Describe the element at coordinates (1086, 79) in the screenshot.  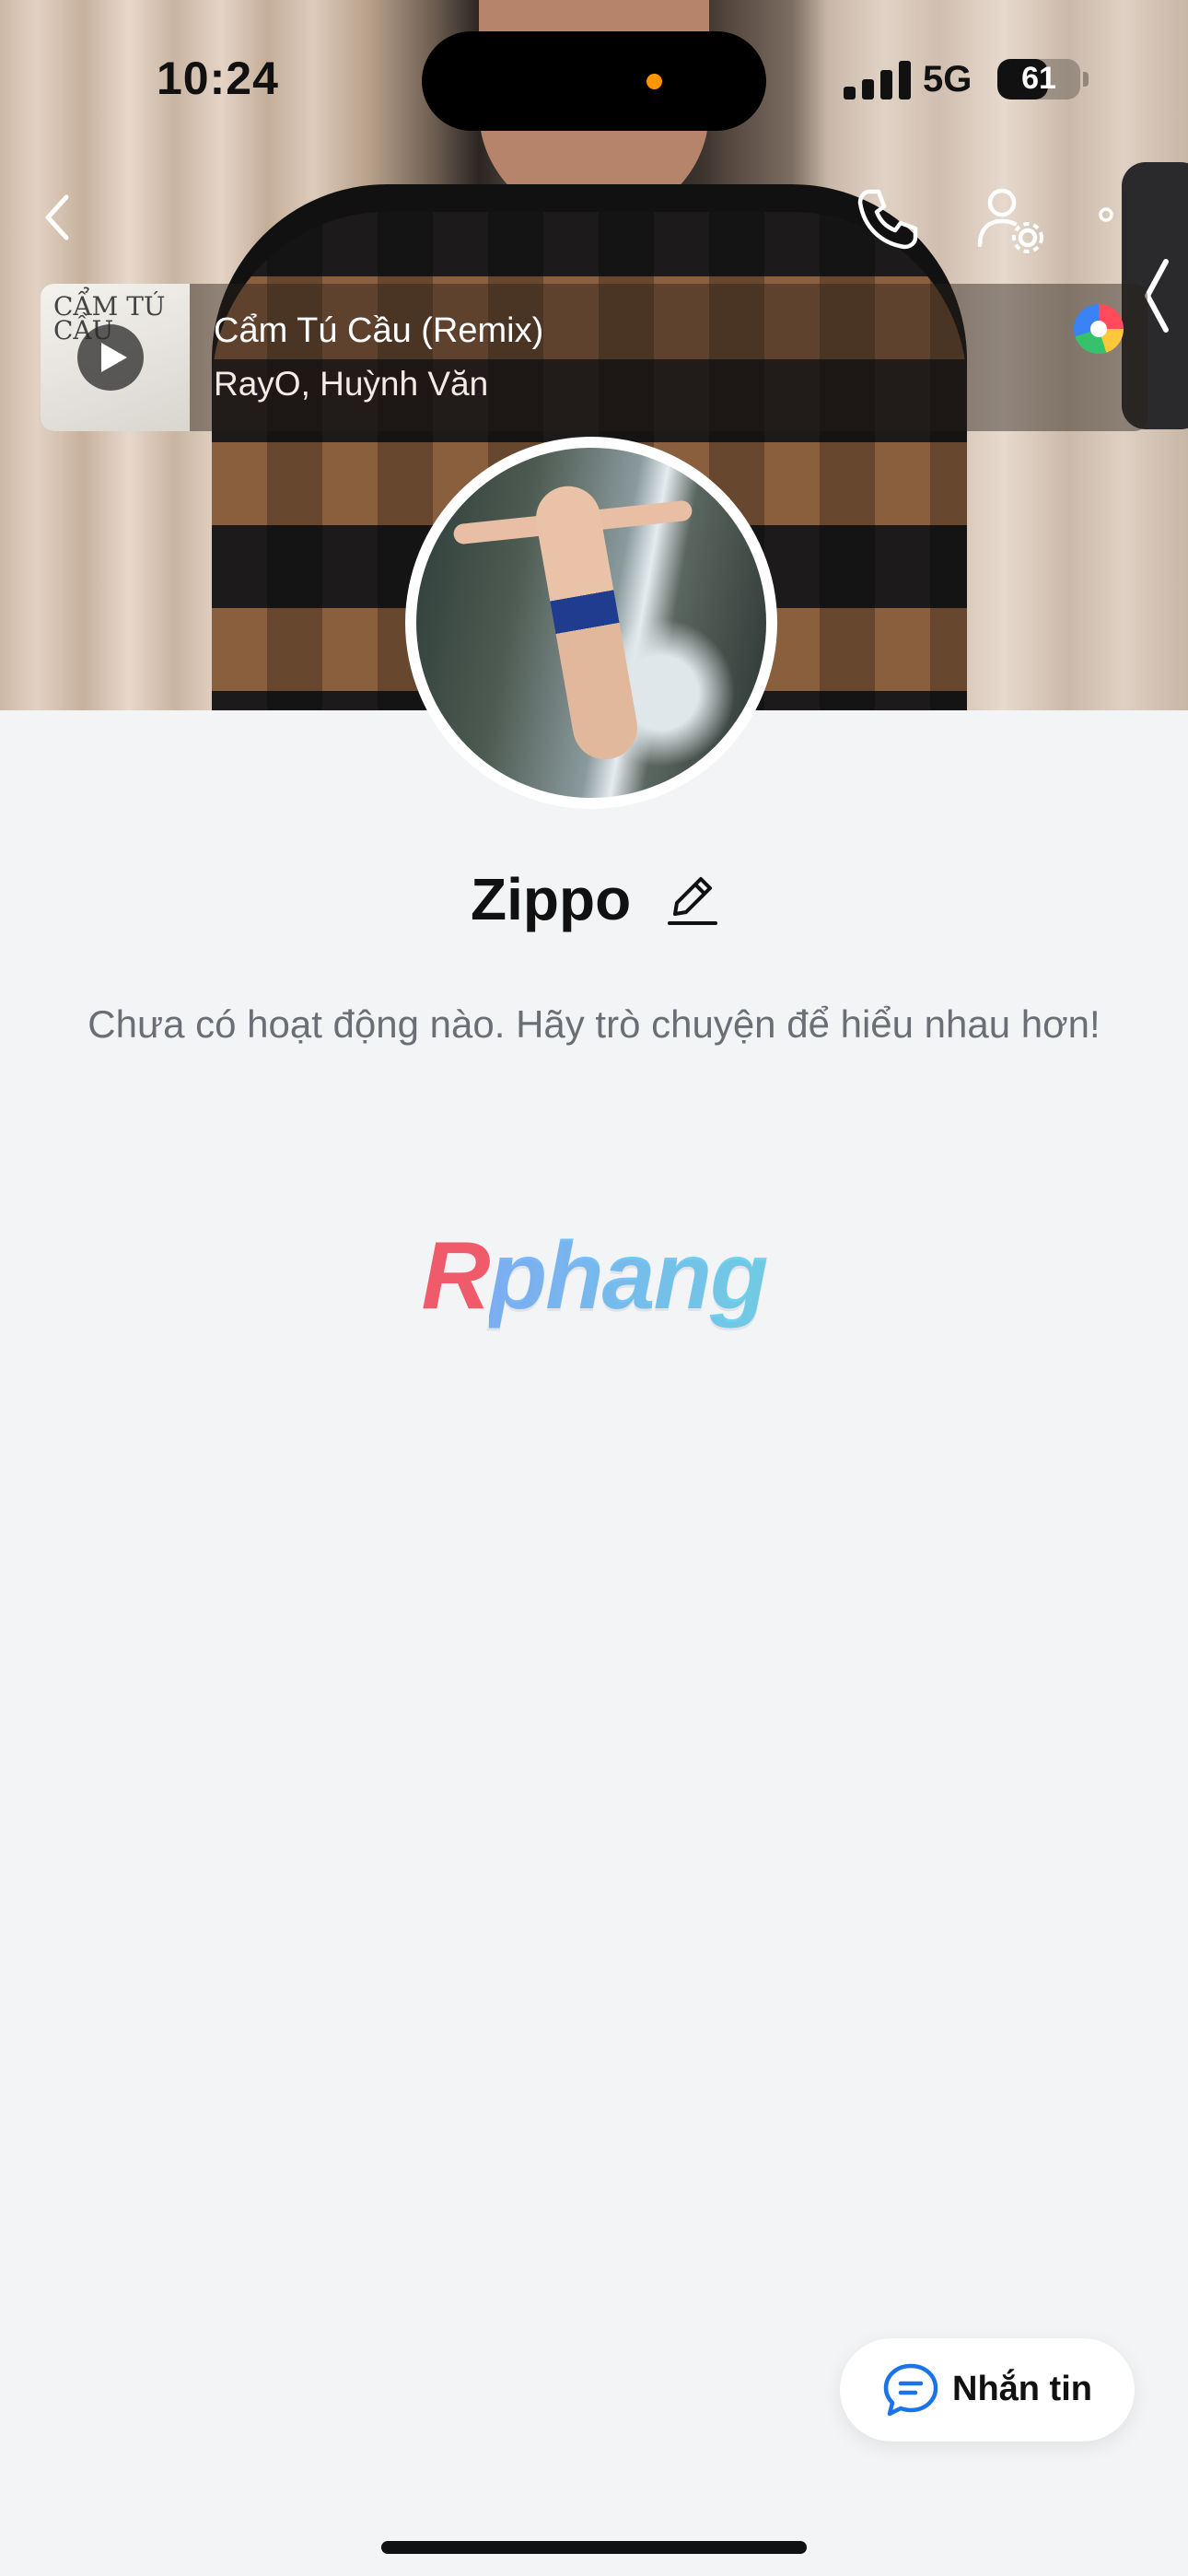
I see `battery-cap` at that location.